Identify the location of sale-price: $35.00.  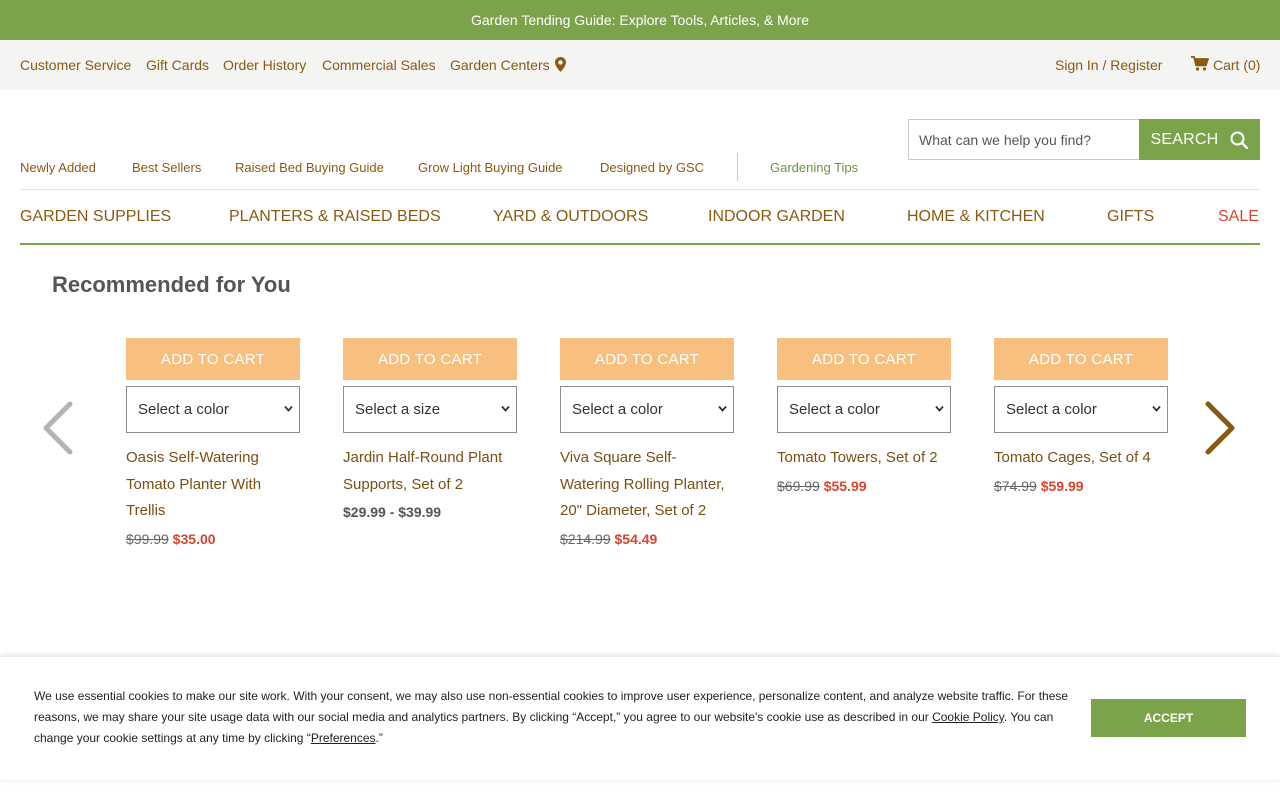
(194, 538).